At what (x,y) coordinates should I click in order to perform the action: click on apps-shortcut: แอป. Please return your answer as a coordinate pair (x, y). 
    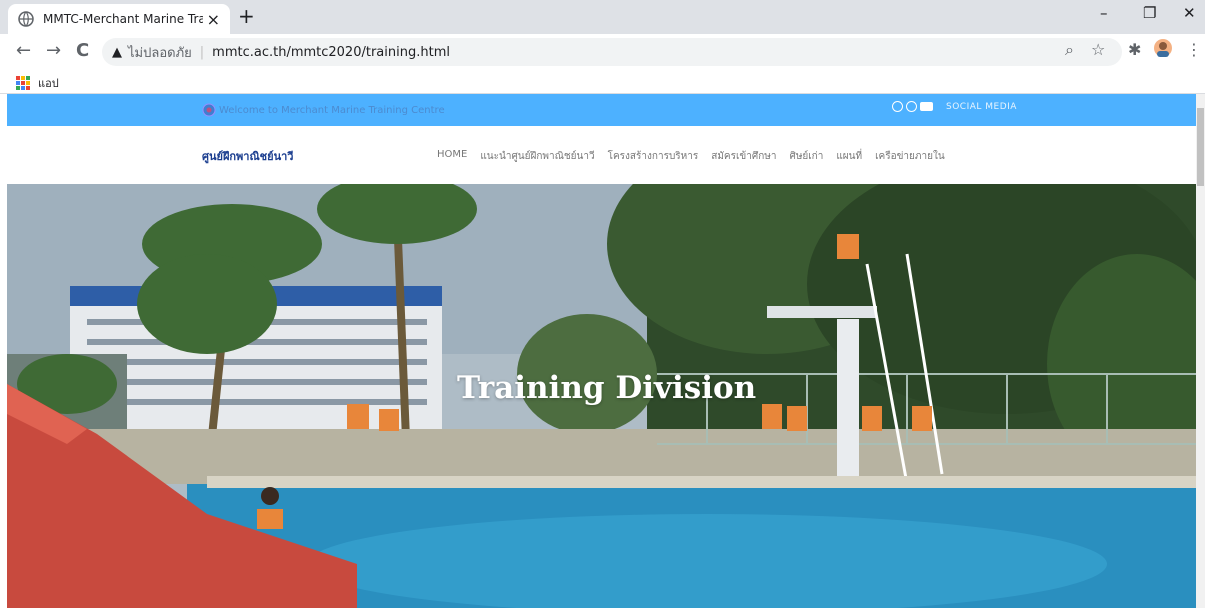
    Looking at the image, I should click on (37, 83).